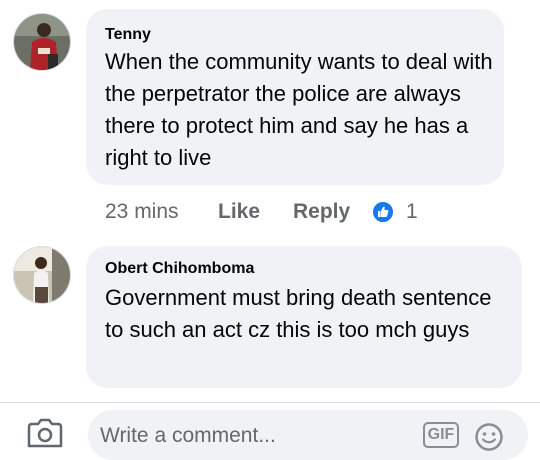 This screenshot has width=540, height=460. Describe the element at coordinates (179, 269) in the screenshot. I see `comment-author: Obert Chihomboma` at that location.